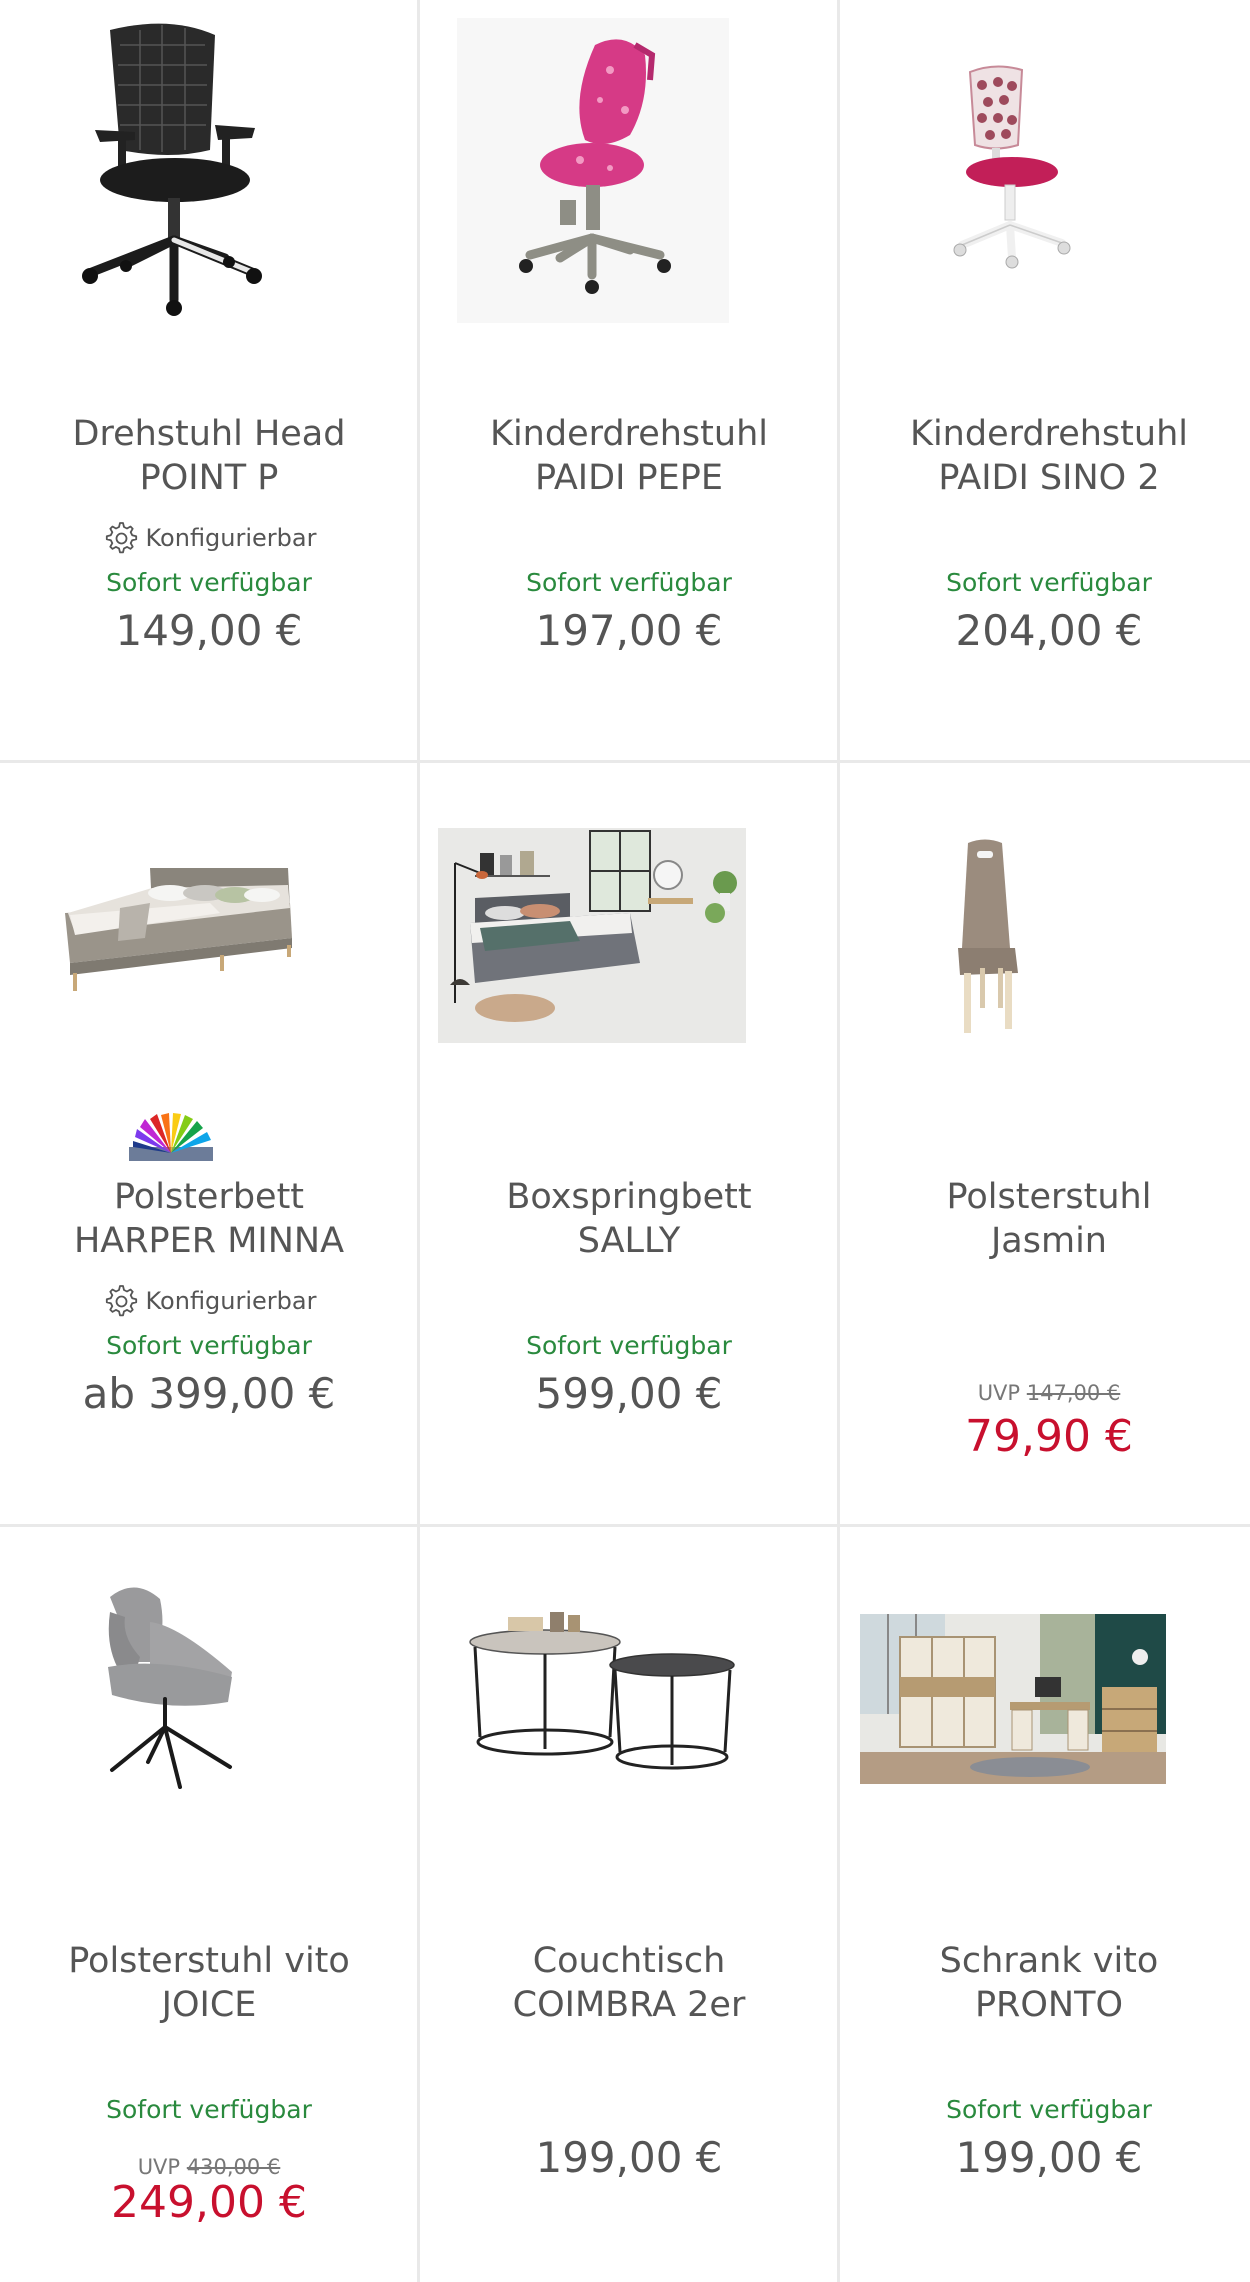 This screenshot has height=2282, width=1250. Describe the element at coordinates (629, 1241) in the screenshot. I see `product-title-line: SALLY` at that location.